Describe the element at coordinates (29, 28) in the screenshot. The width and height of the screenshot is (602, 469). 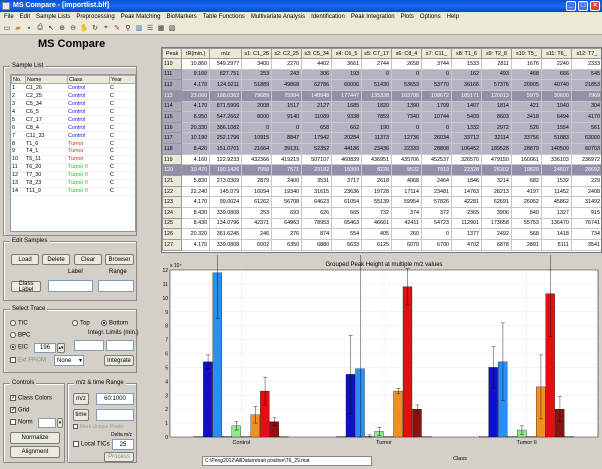
I see `save-icon: ▪` at that location.